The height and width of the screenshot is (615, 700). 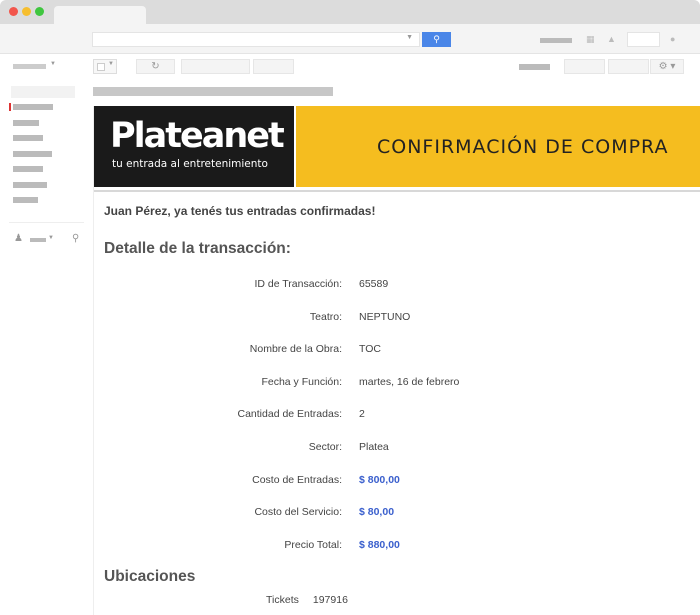 What do you see at coordinates (197, 136) in the screenshot?
I see `logo-wordmark: Plateanet` at bounding box center [197, 136].